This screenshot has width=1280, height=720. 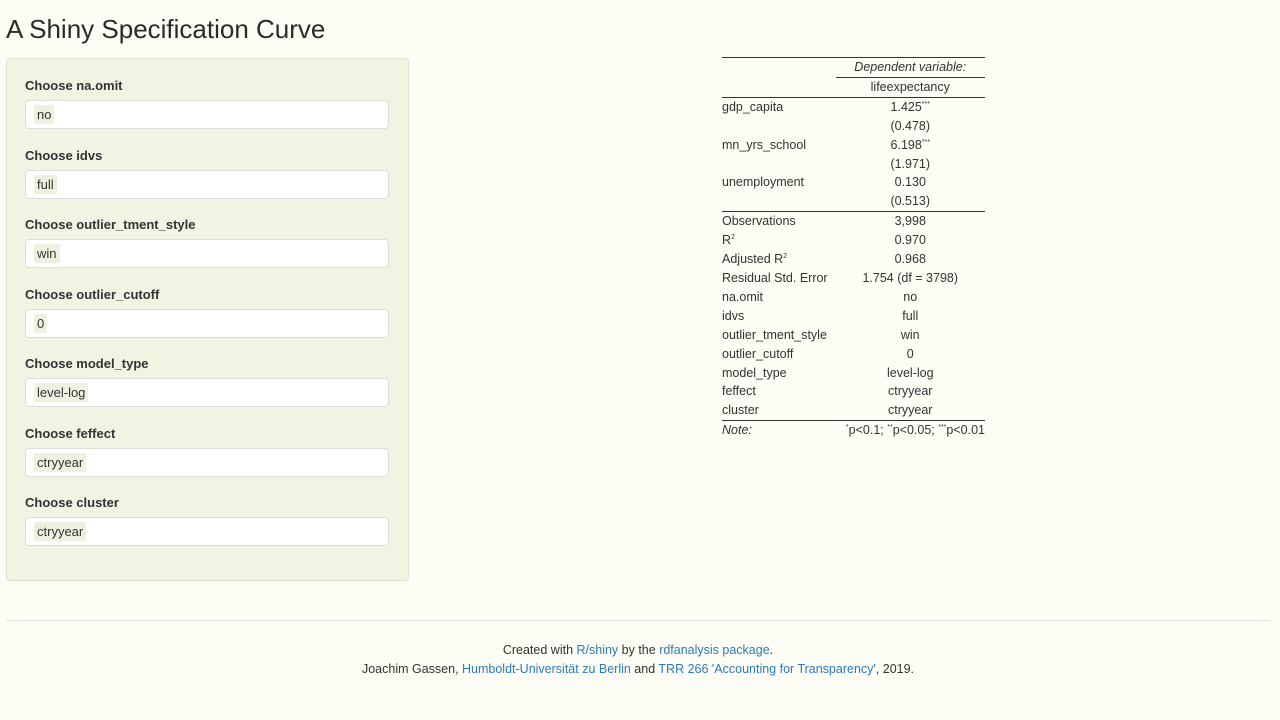 I want to click on stat-row: na.omit no, so click(x=853, y=297).